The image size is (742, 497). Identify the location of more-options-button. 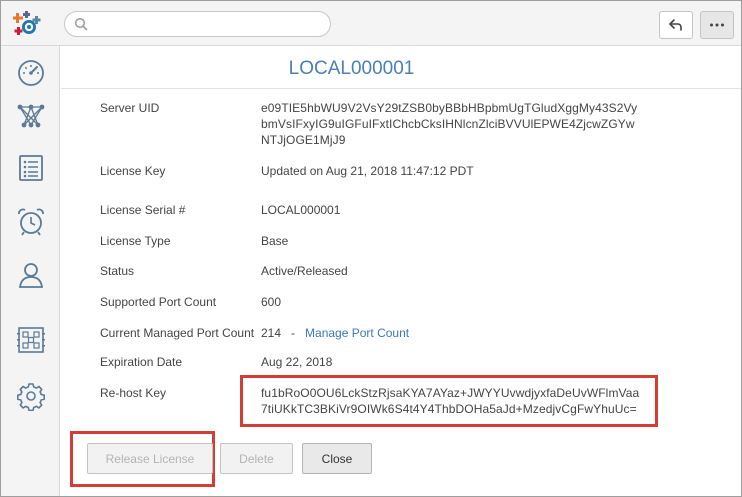
(717, 25).